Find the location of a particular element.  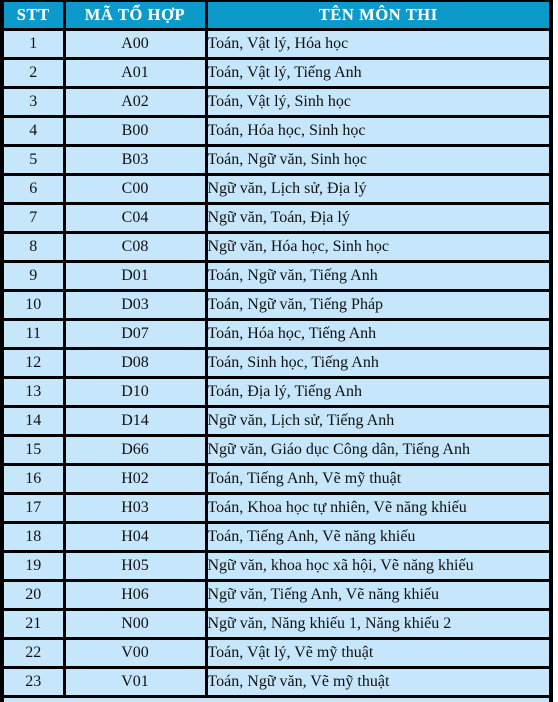

cell-stt: 22 is located at coordinates (35, 653).